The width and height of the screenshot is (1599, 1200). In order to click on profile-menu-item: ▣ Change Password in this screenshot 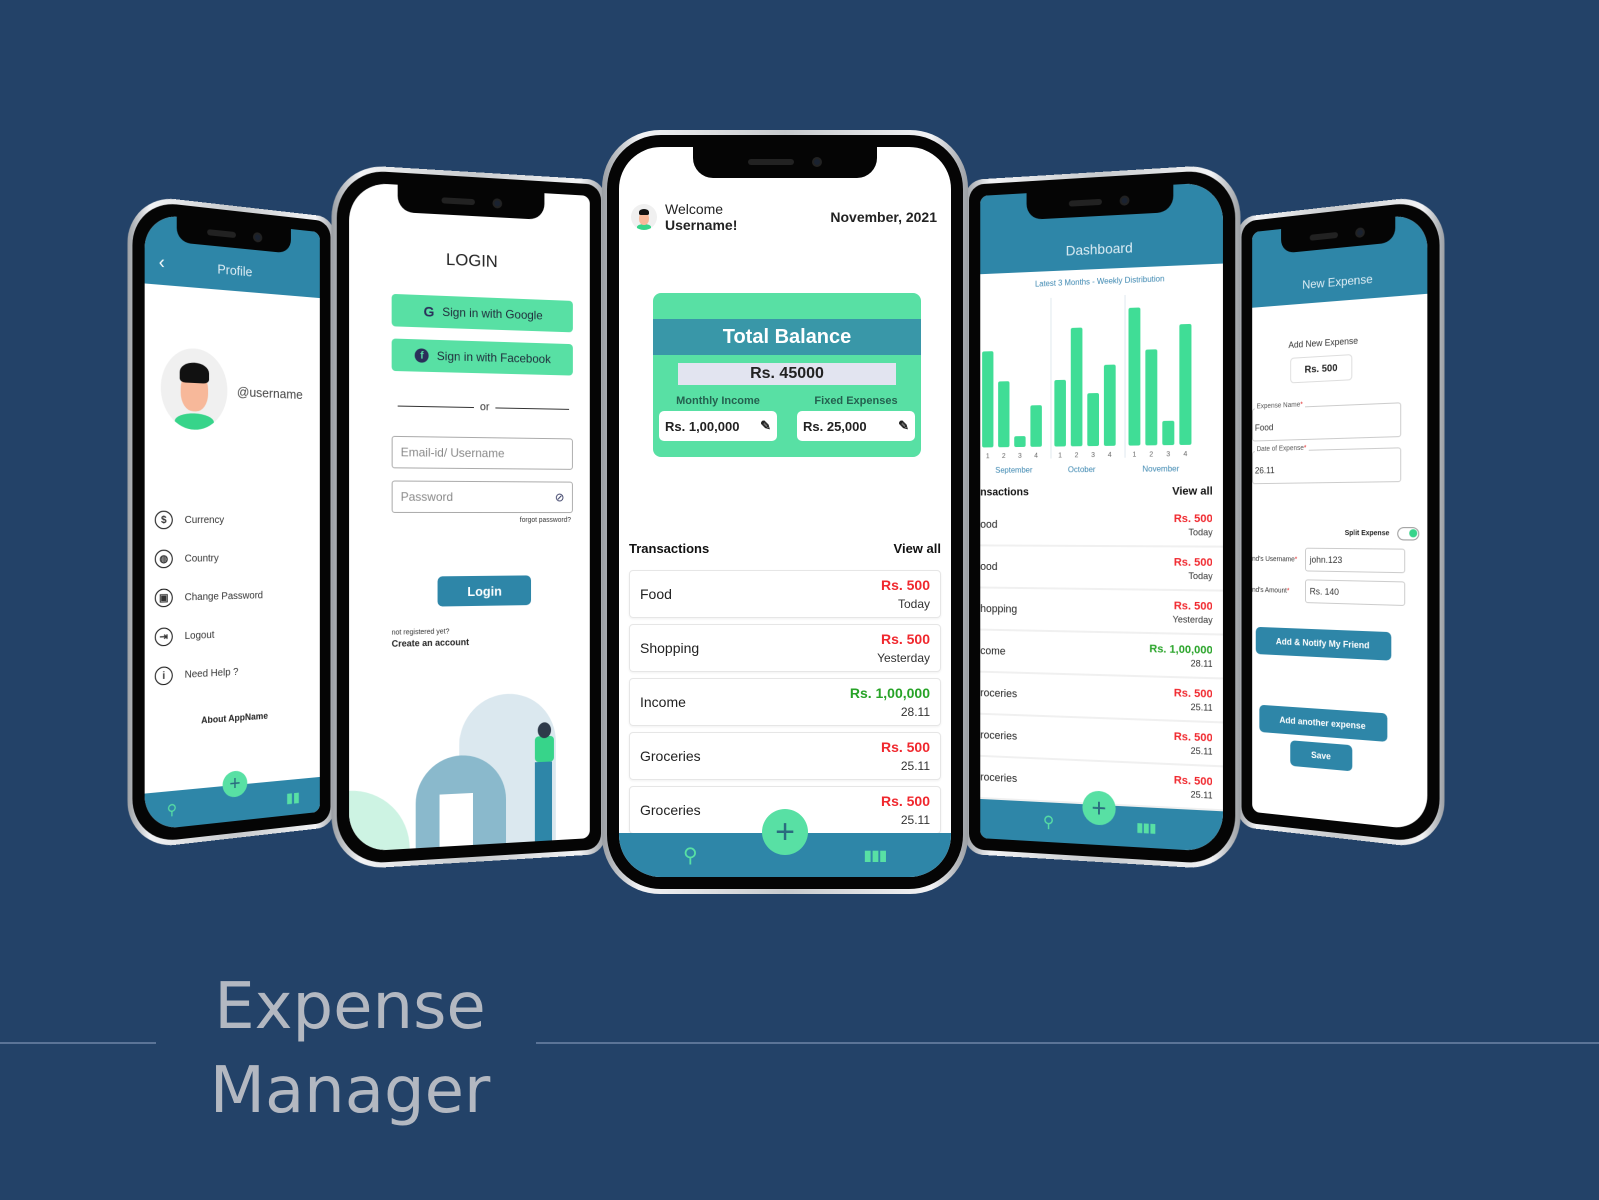, I will do `click(232, 596)`.